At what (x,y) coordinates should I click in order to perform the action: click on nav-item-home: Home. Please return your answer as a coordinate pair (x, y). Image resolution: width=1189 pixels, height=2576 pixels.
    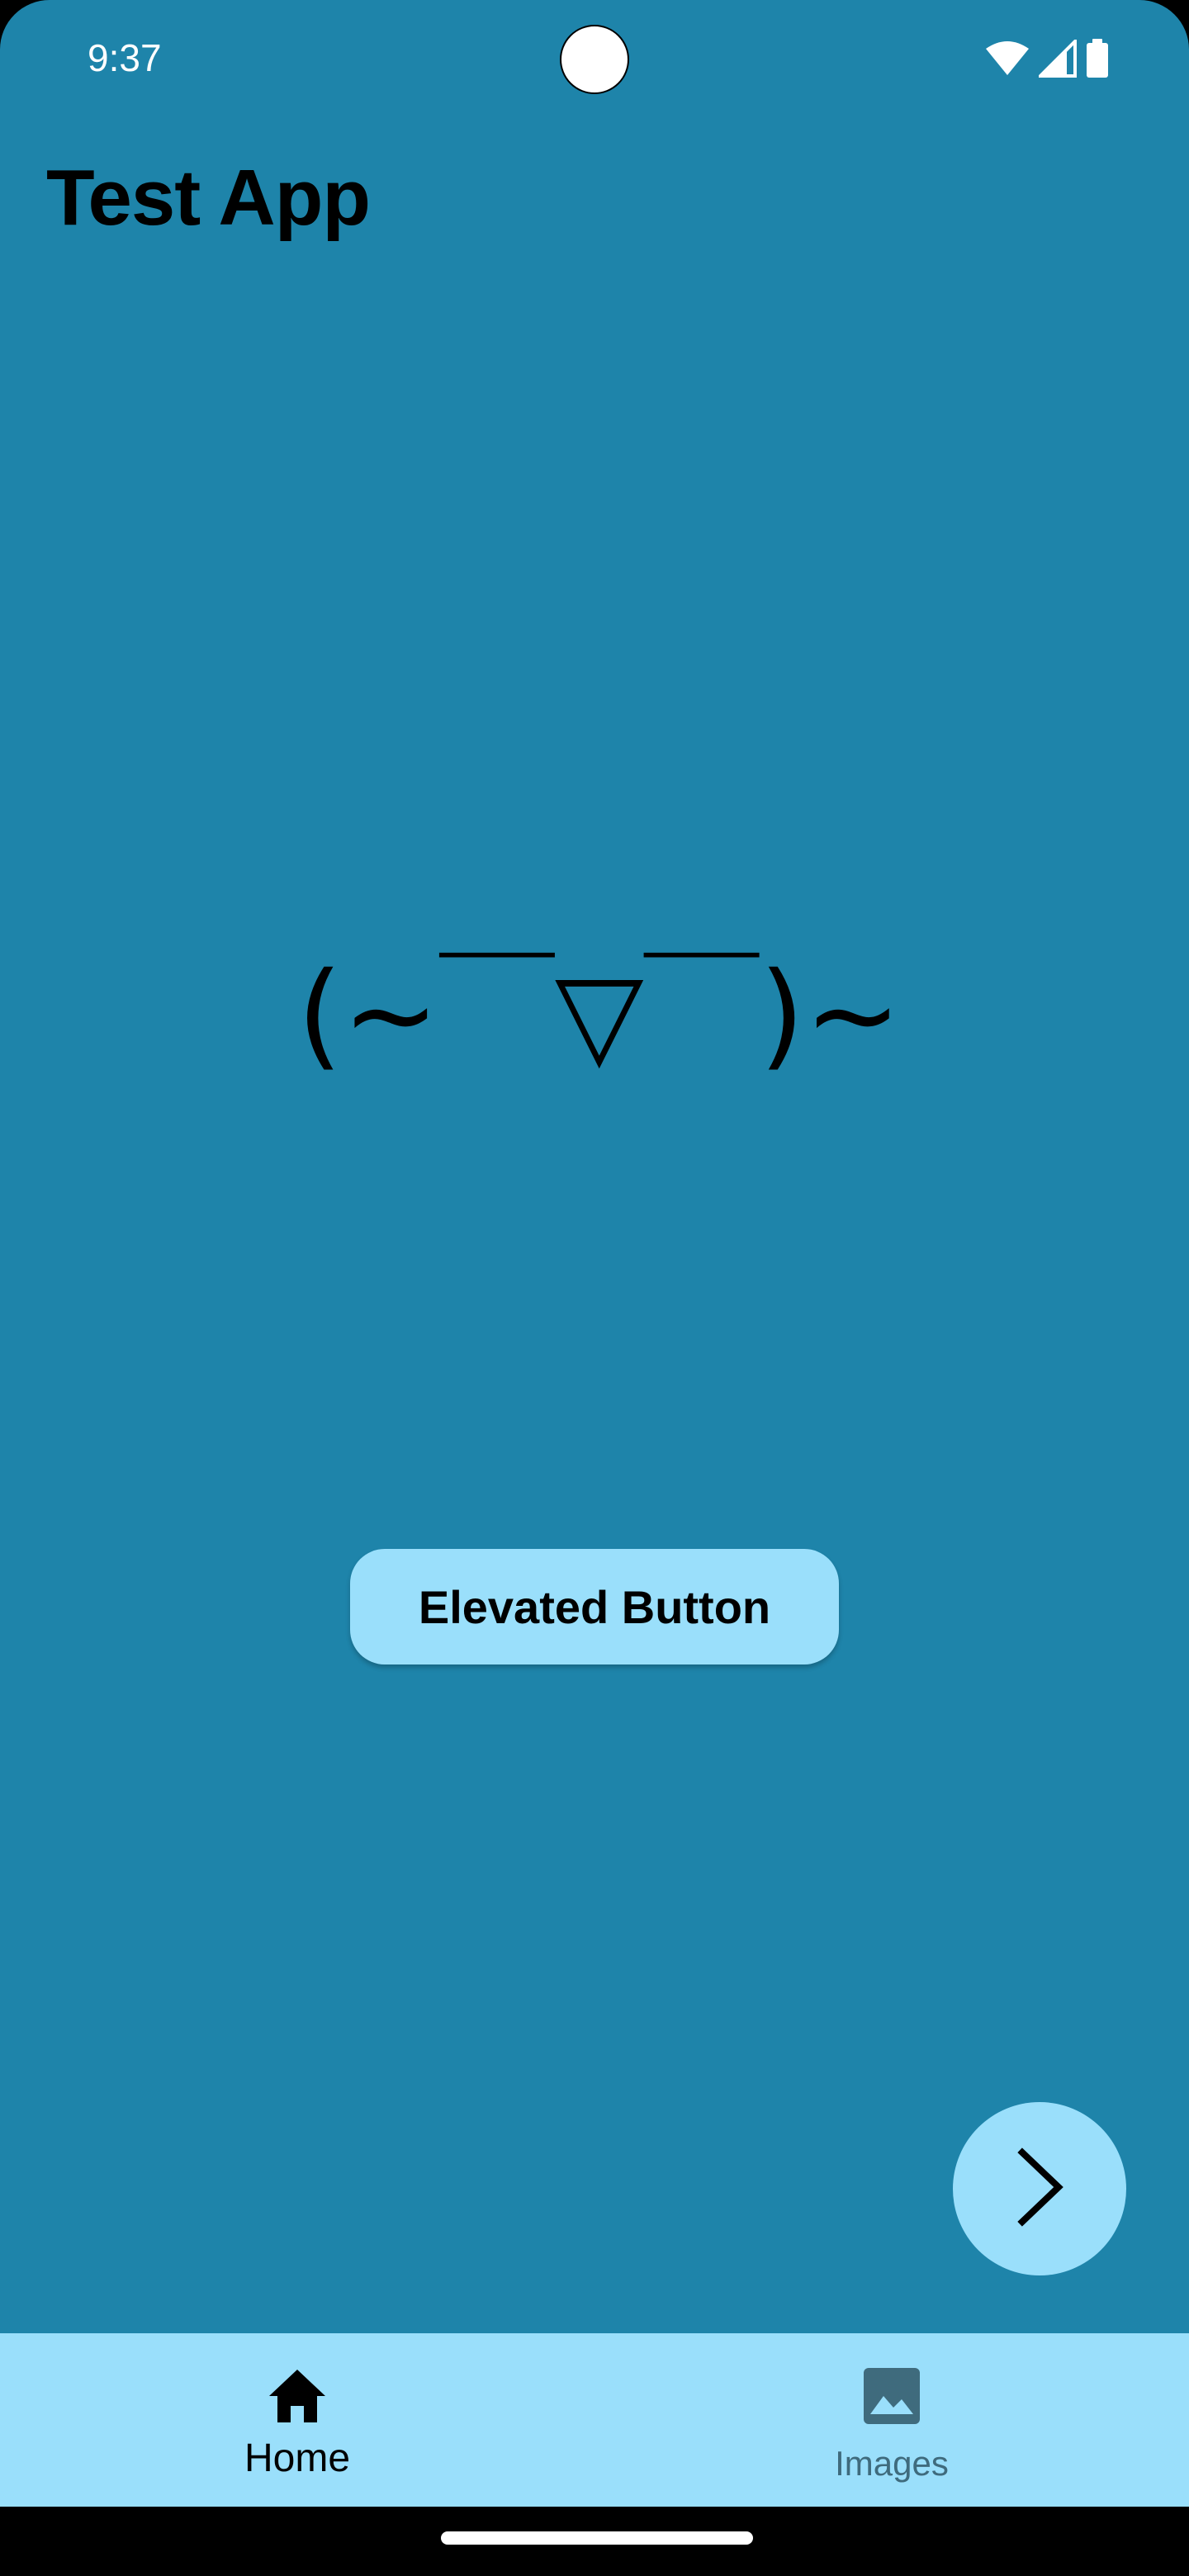
    Looking at the image, I should click on (297, 2420).